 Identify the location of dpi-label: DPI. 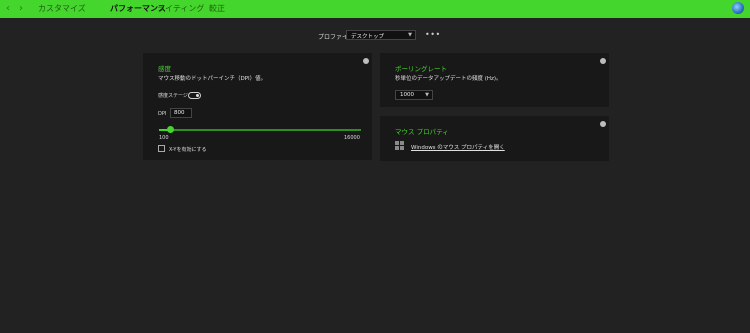
(162, 114).